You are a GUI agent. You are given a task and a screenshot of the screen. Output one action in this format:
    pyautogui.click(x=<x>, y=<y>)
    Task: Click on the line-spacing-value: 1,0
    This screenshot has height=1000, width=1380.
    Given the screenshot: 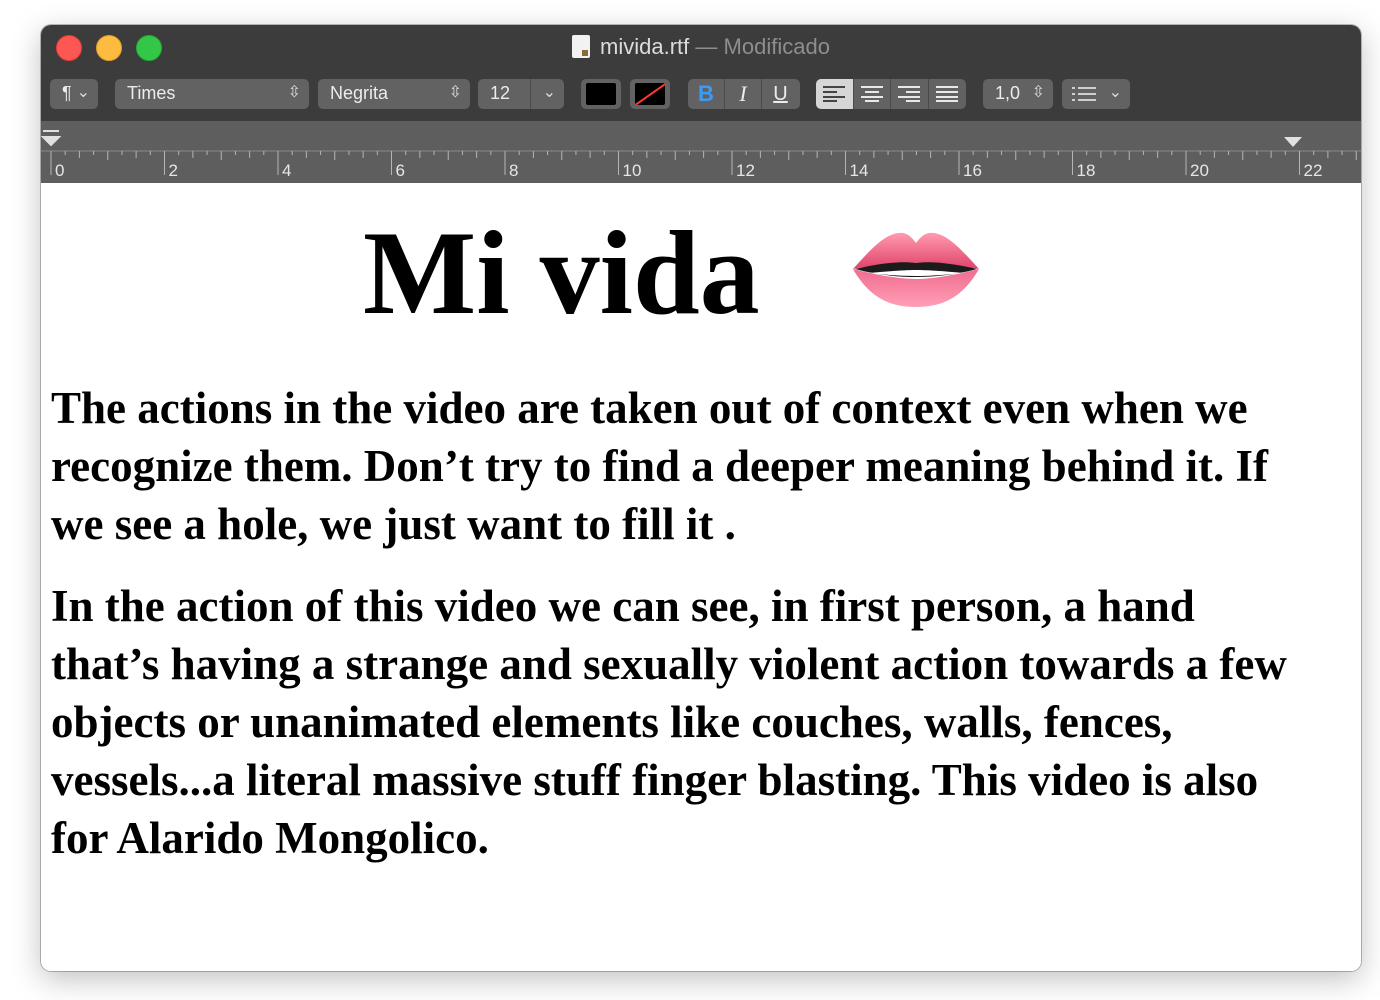 What is the action you would take?
    pyautogui.click(x=1008, y=93)
    